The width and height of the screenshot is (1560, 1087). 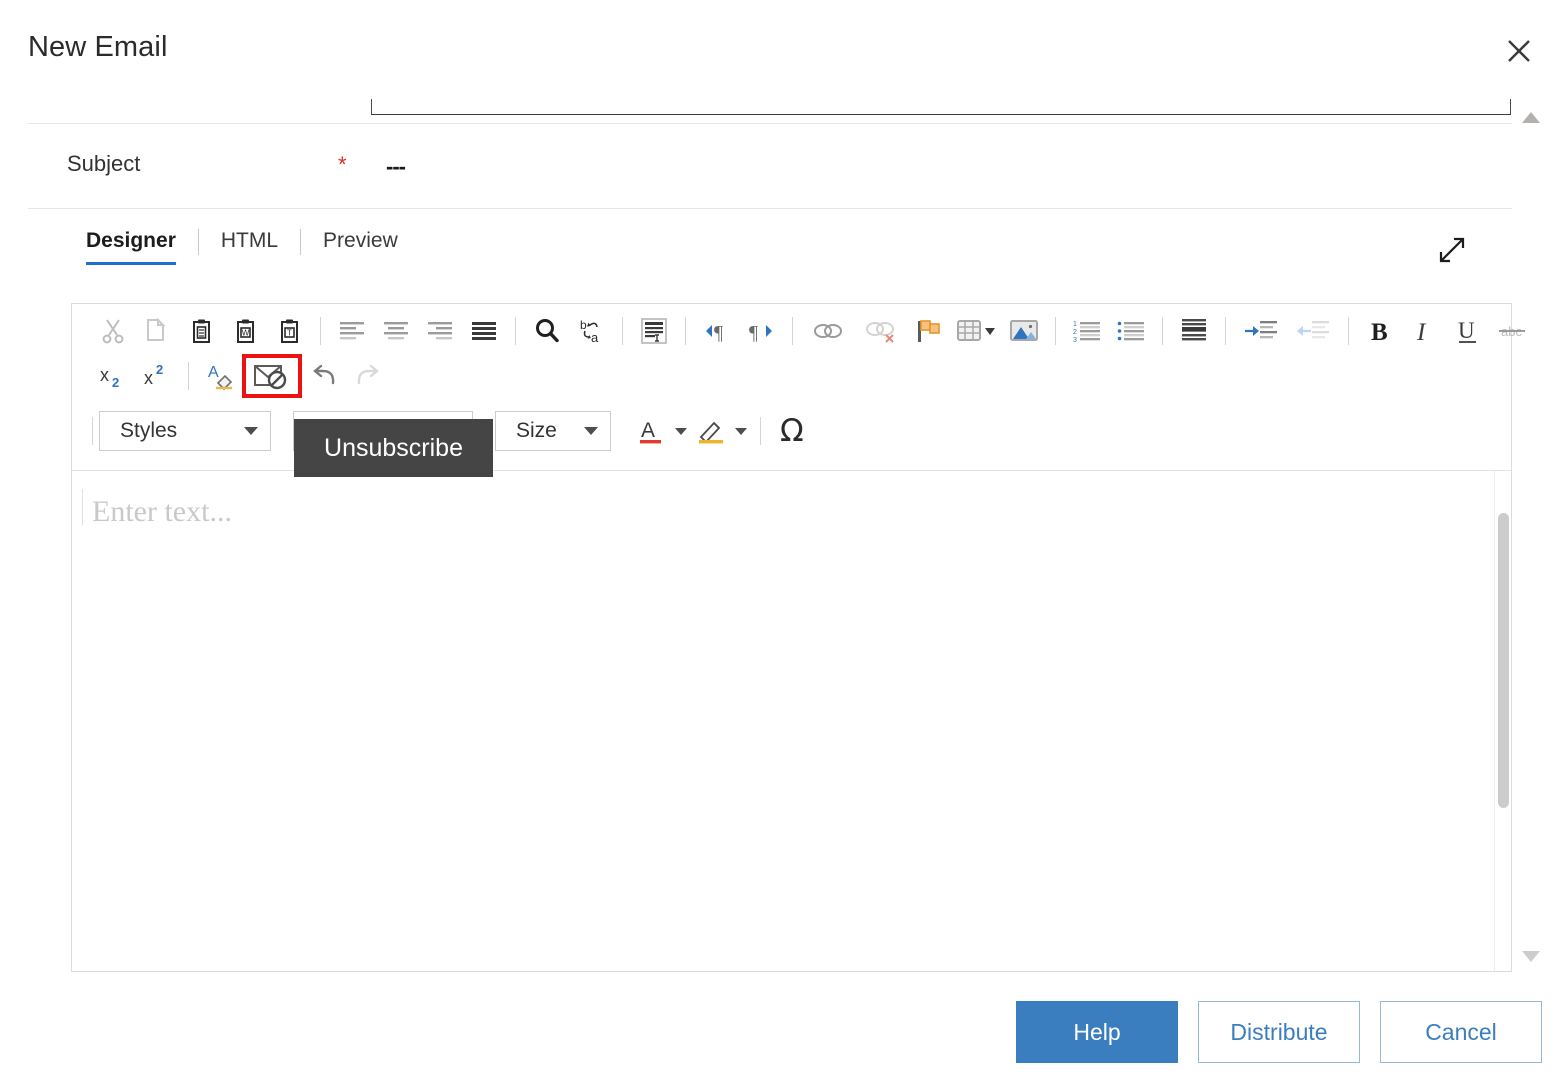 What do you see at coordinates (324, 376) in the screenshot?
I see `undo-icon` at bounding box center [324, 376].